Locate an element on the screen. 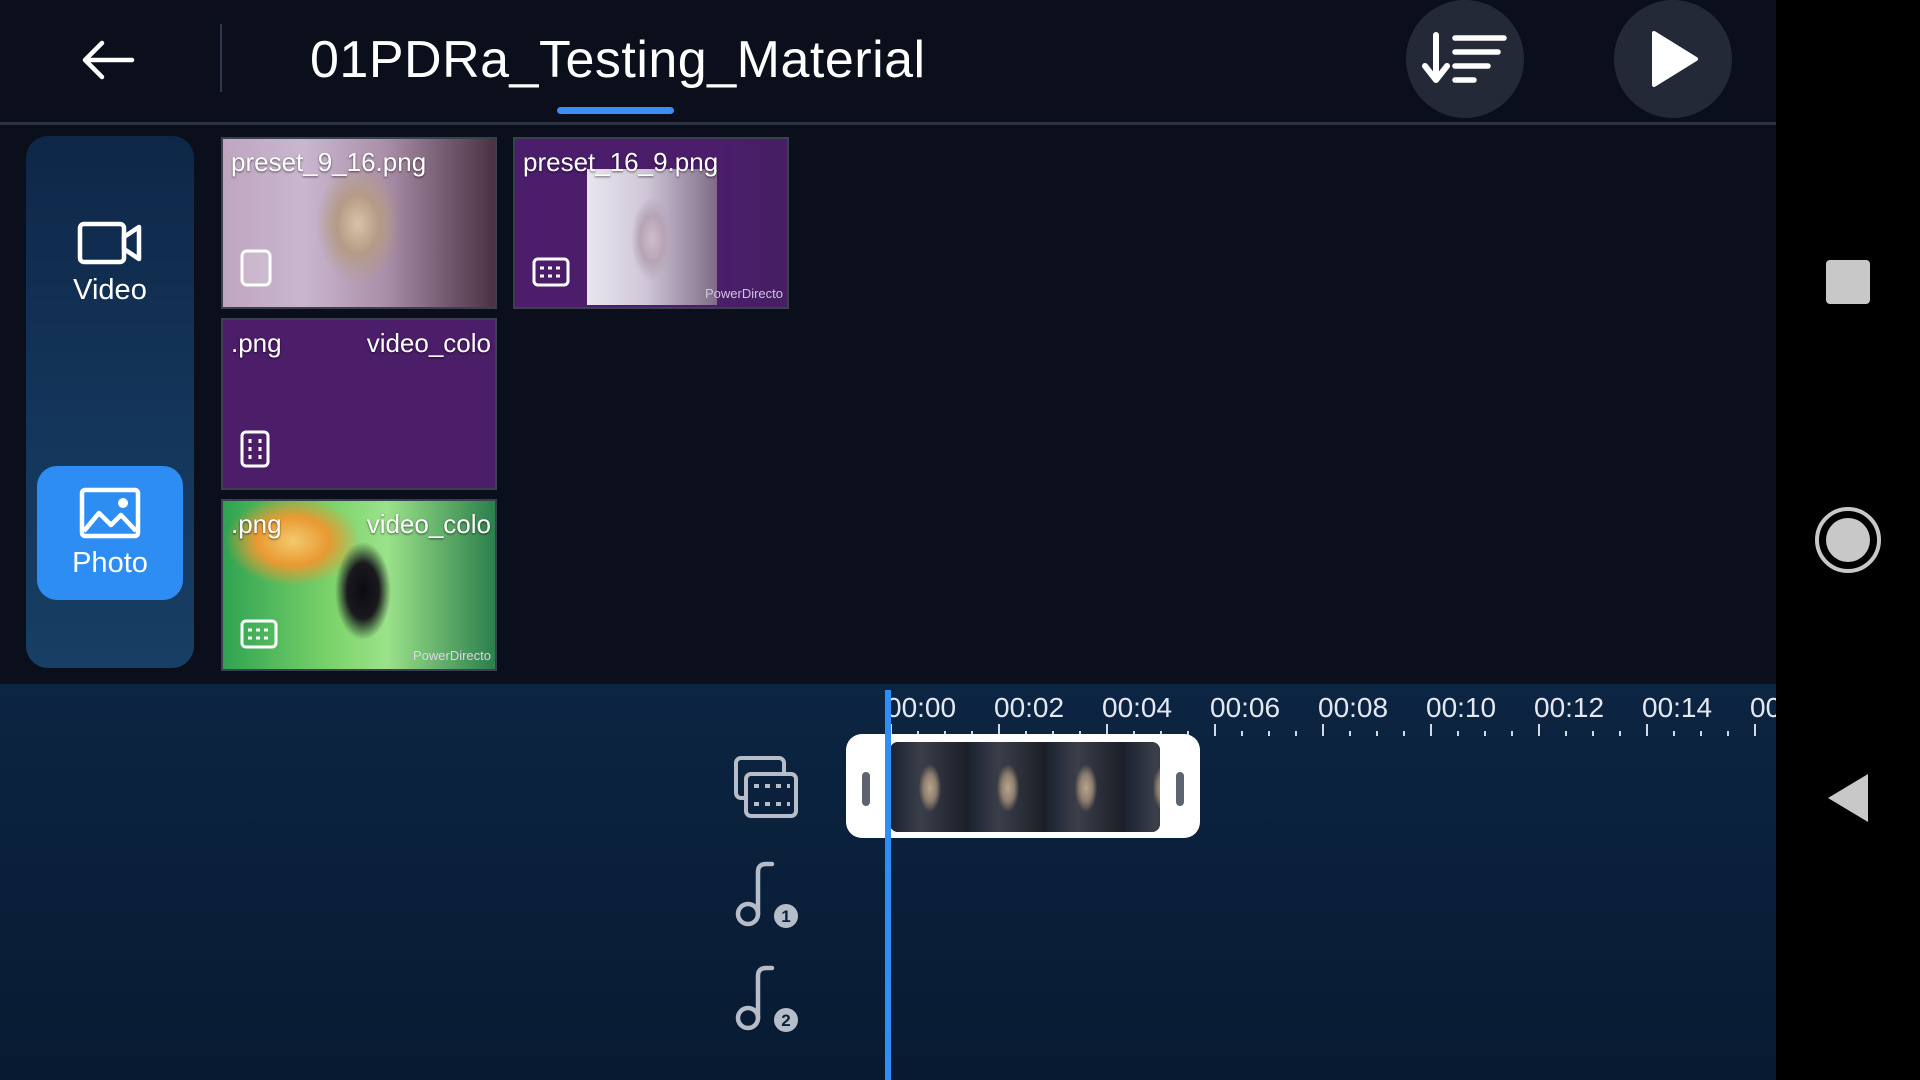 This screenshot has height=1080, width=1920. media-thumbnail: preset_16_9.png PowerDirecto is located at coordinates (651, 223).